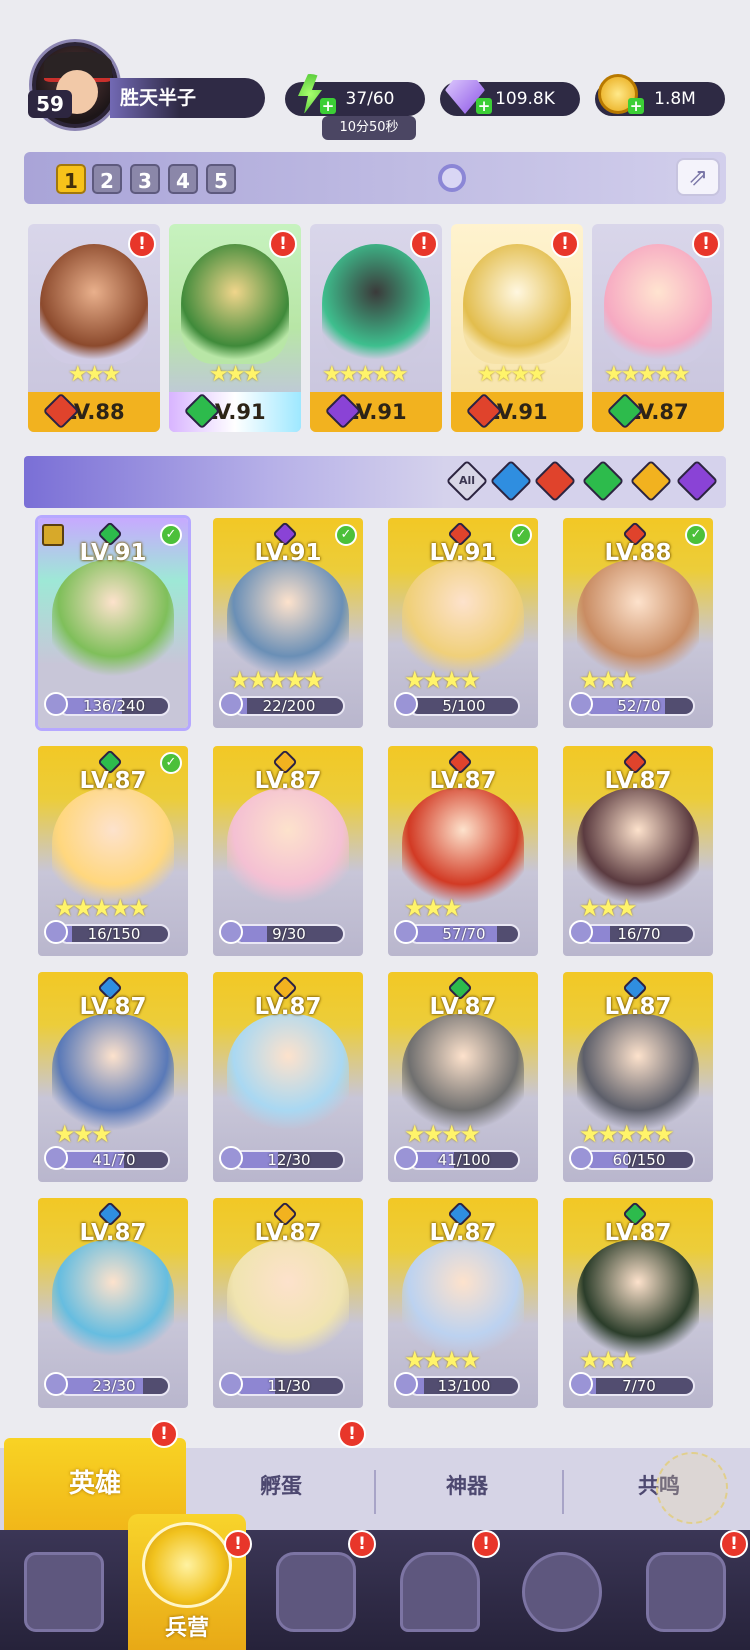 This screenshot has height=1650, width=750. What do you see at coordinates (50, 104) in the screenshot?
I see `player-level-badge: 59` at bounding box center [50, 104].